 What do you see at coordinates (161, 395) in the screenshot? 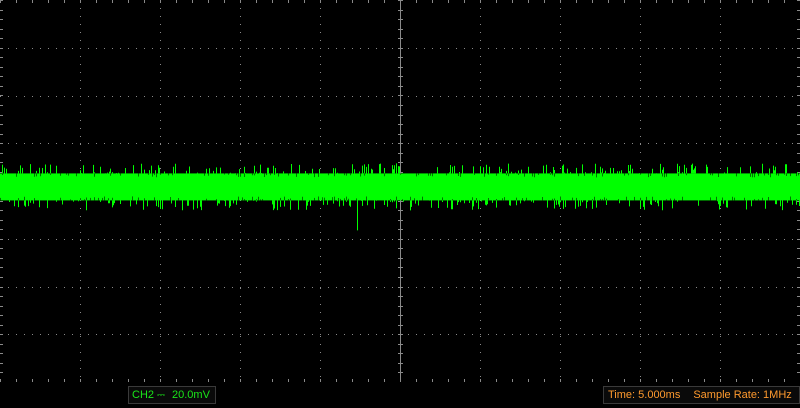
I see `dc-coupling-icon: ⎓` at bounding box center [161, 395].